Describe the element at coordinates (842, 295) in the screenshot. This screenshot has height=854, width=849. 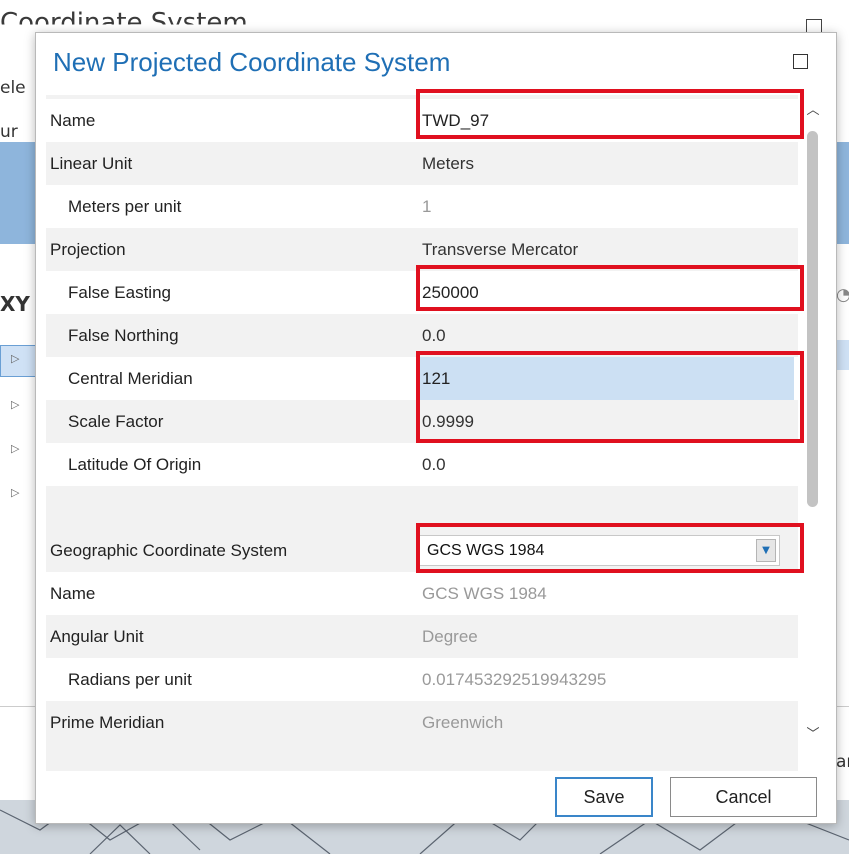
I see `parent-right-icon: ◔` at that location.